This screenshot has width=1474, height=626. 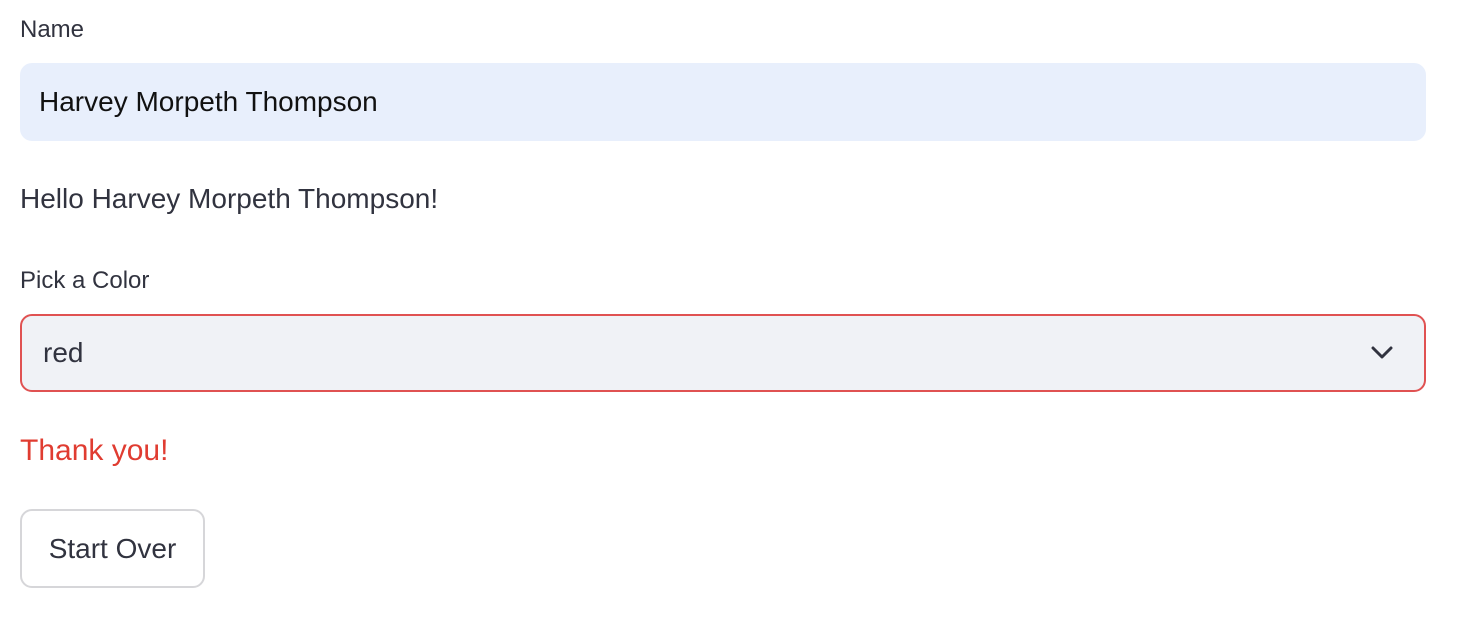 I want to click on name-field-label: Name, so click(x=52, y=29).